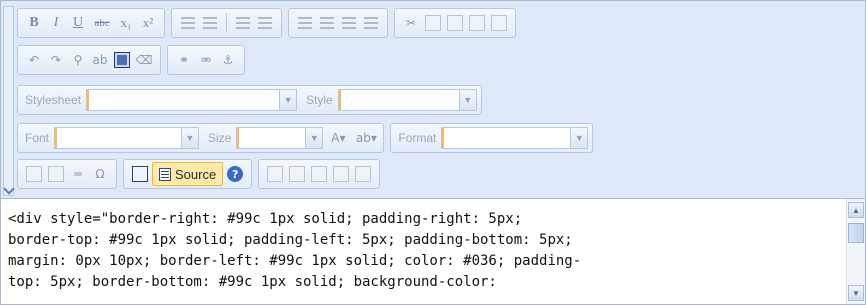  I want to click on stylesheet-label: Stylesheet, so click(53, 100).